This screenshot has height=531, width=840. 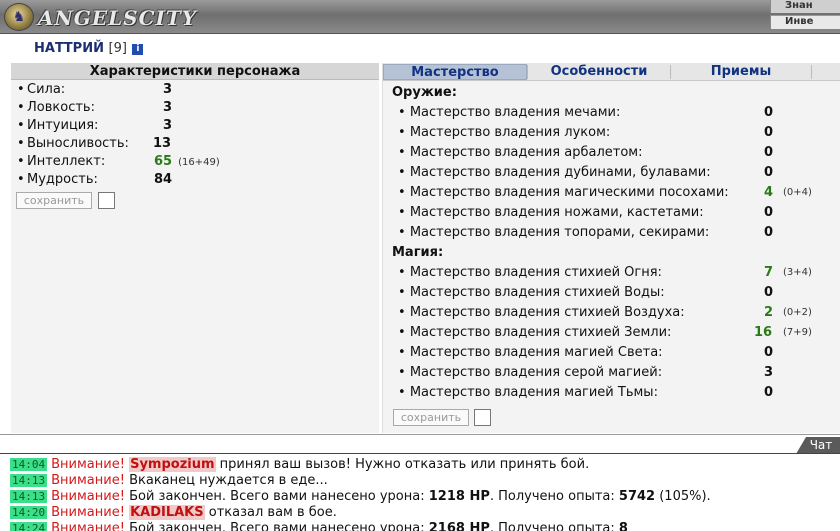 I want to click on menu-knowledge: Знан, so click(x=805, y=6).